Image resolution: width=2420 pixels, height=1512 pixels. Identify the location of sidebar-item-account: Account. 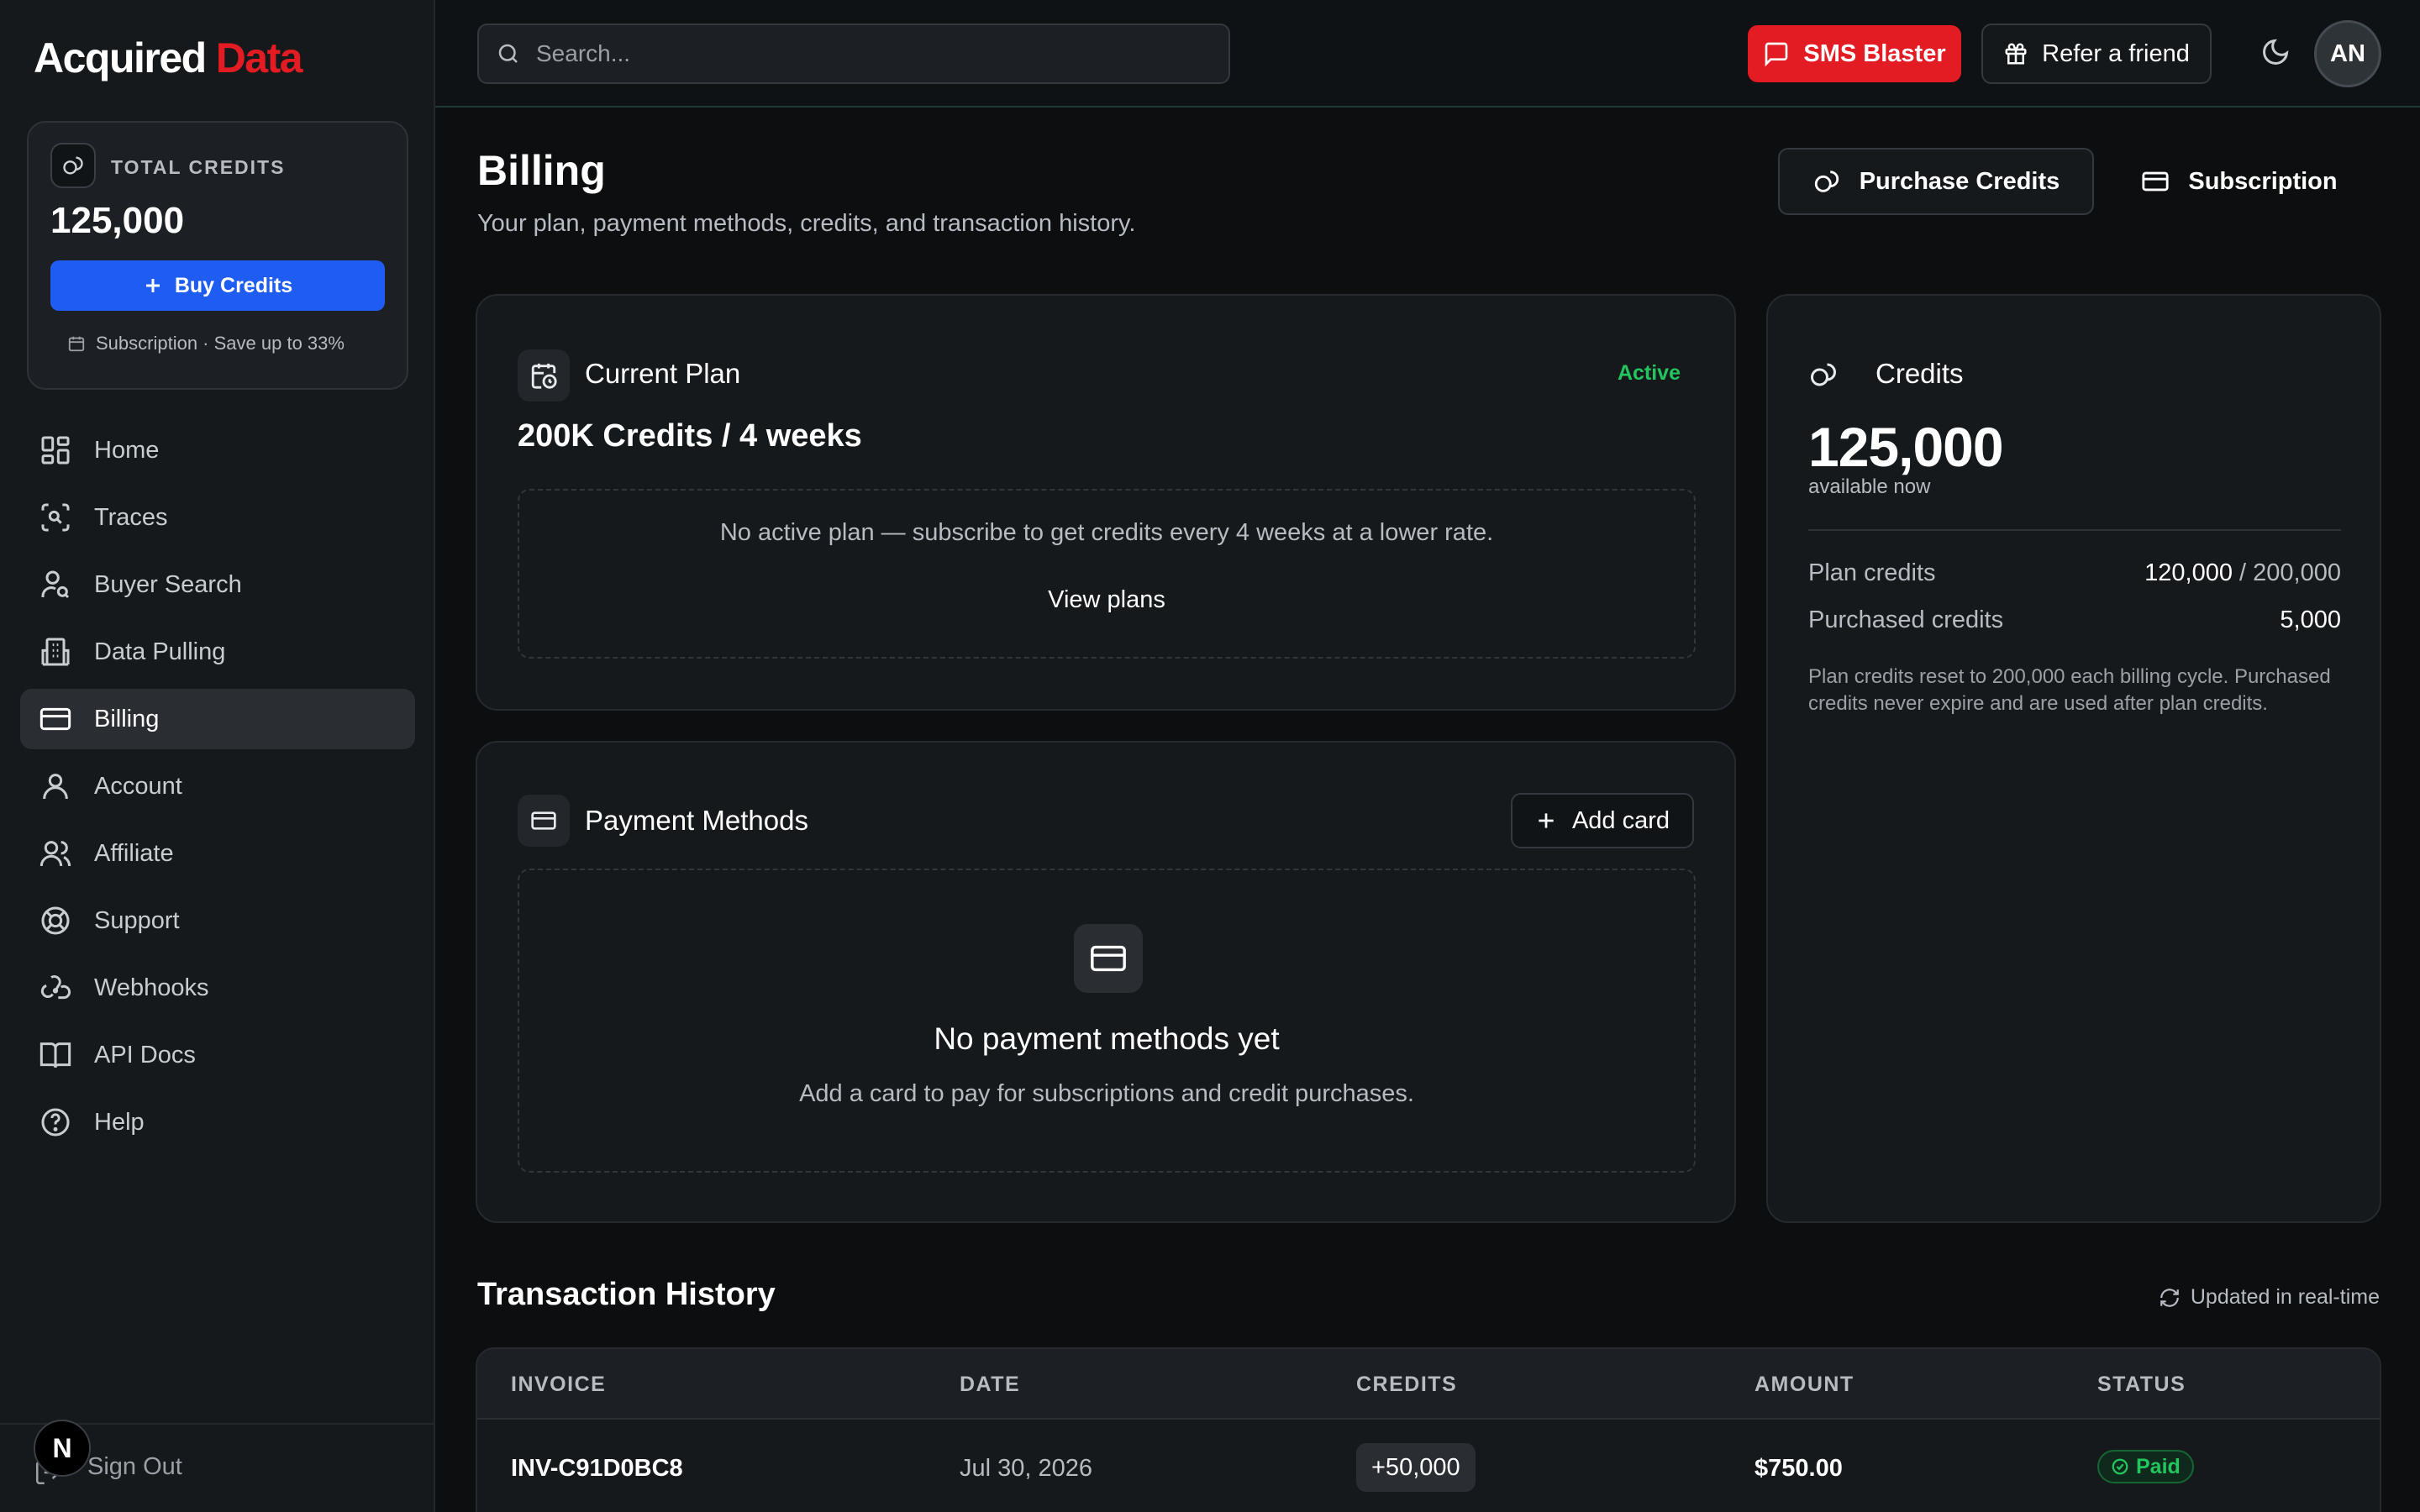
(218, 786).